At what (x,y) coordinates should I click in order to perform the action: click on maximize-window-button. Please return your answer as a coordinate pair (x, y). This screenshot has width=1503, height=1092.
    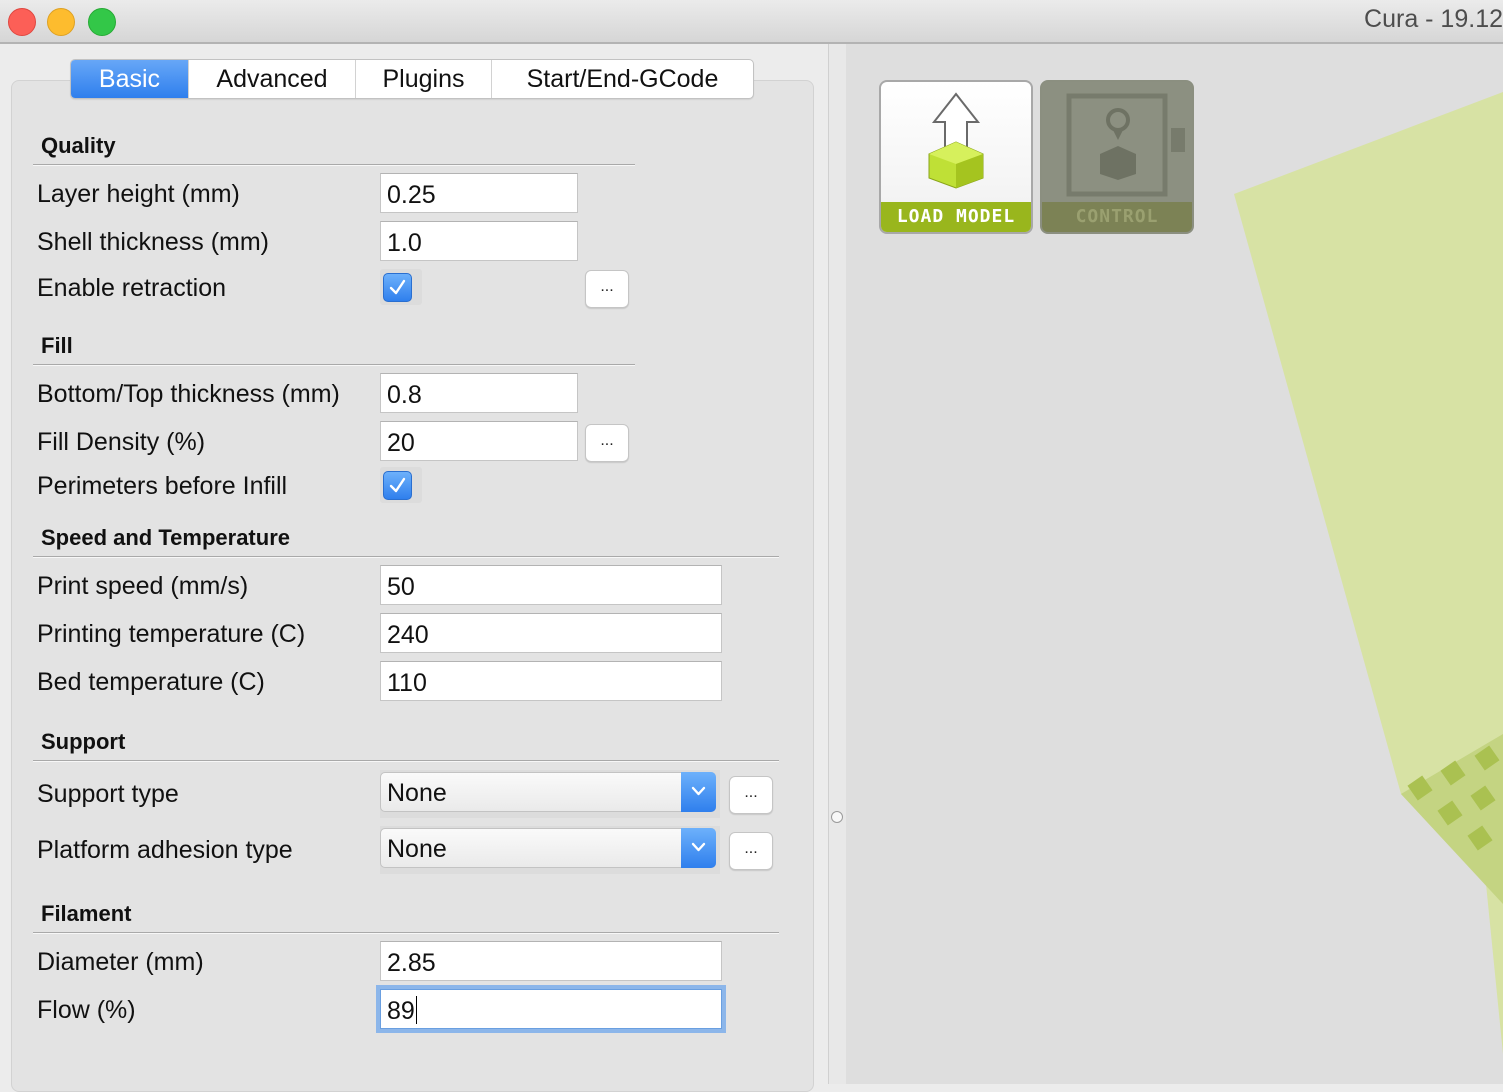
    Looking at the image, I should click on (102, 22).